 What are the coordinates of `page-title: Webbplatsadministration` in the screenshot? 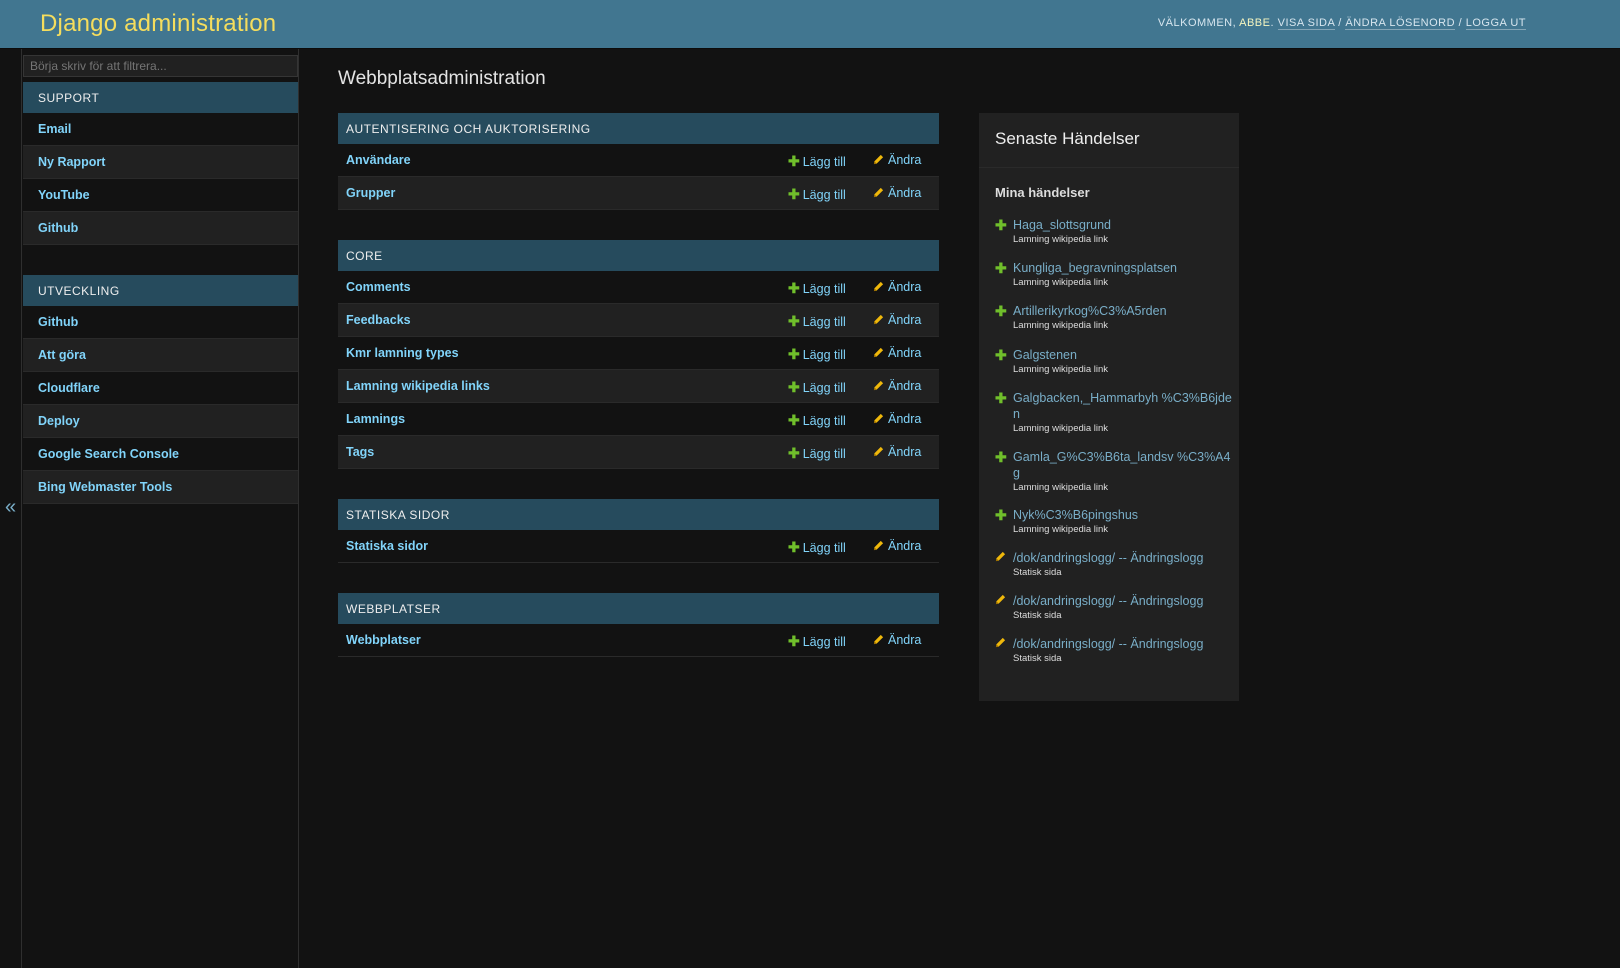 It's located at (442, 78).